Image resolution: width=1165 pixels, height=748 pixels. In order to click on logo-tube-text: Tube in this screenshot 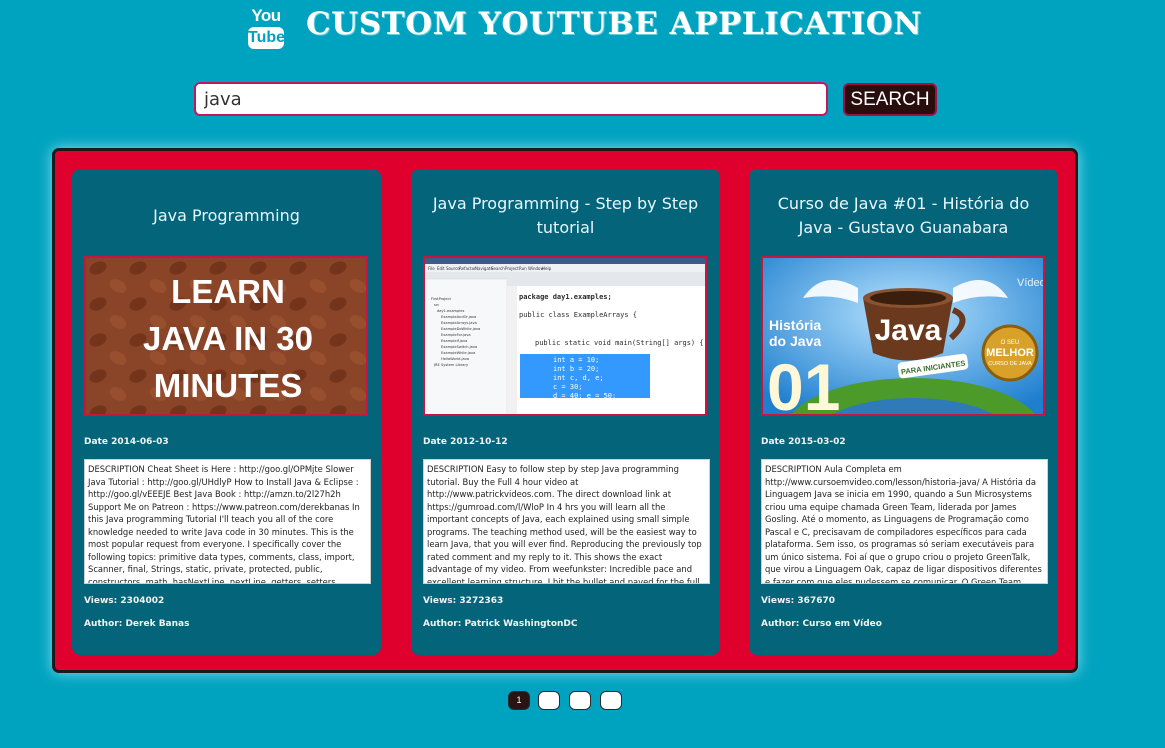, I will do `click(266, 38)`.